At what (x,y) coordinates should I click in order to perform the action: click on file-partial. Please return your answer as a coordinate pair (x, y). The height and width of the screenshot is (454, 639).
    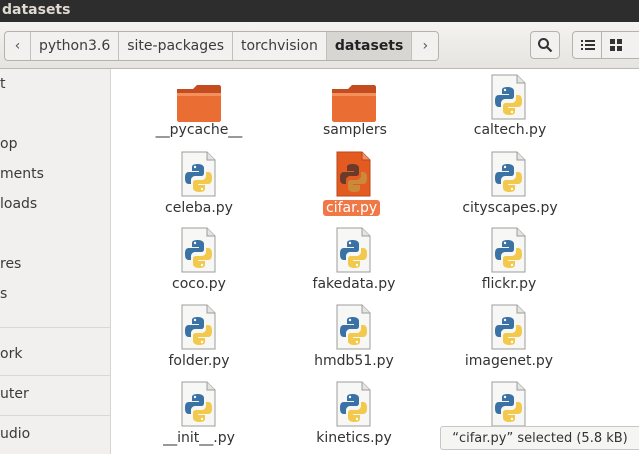
    Looking at the image, I should click on (509, 404).